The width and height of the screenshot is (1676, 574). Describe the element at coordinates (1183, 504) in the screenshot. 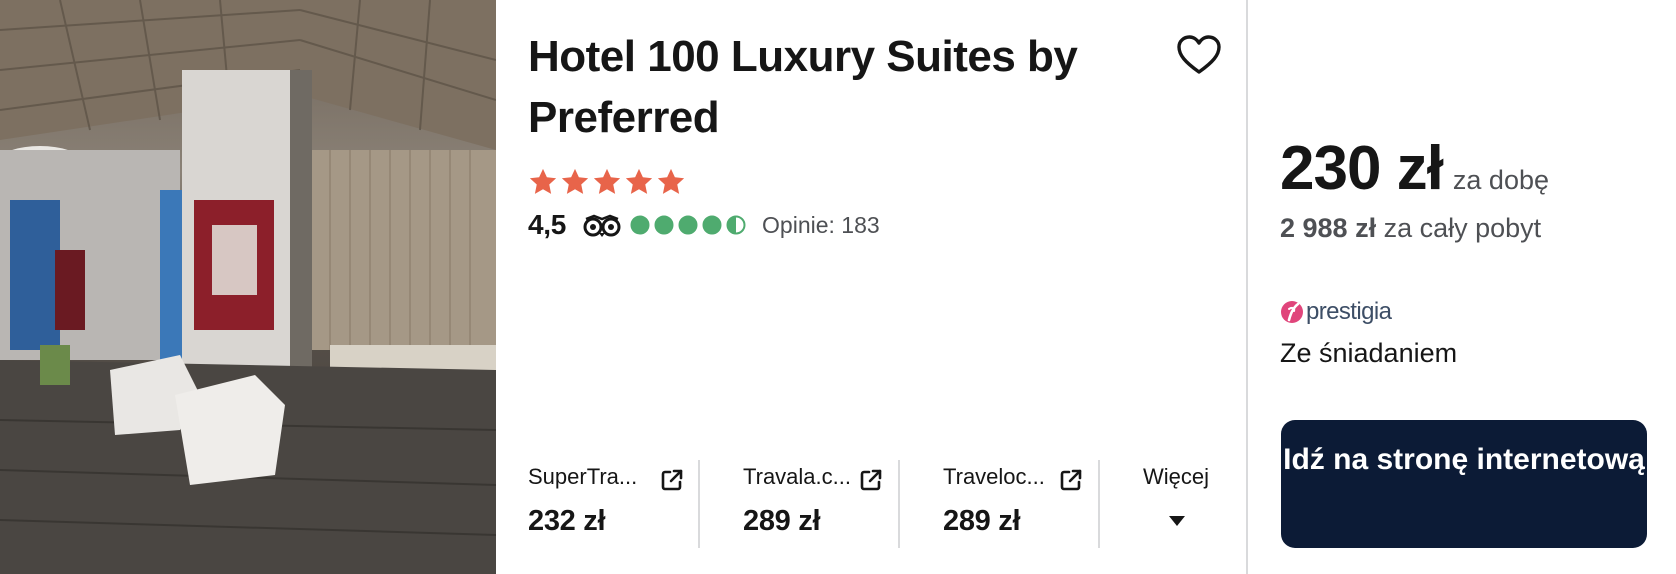

I see `more-offers-button: Więcej` at that location.